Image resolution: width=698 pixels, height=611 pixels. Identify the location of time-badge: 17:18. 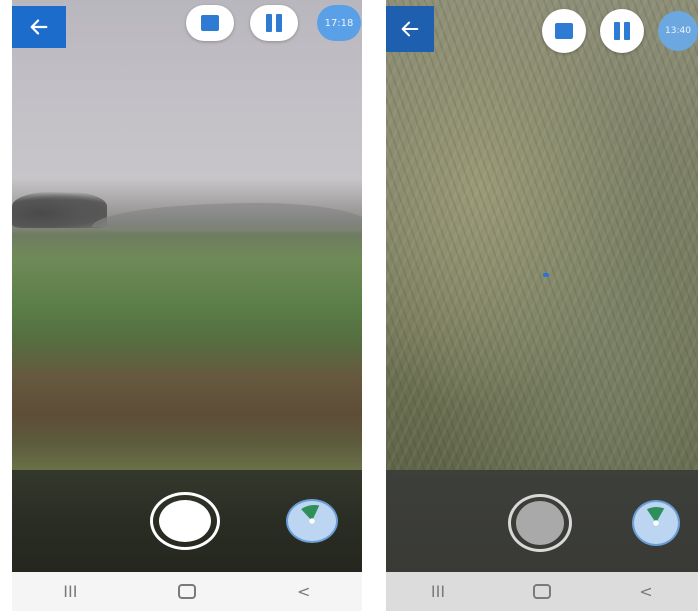
(339, 23).